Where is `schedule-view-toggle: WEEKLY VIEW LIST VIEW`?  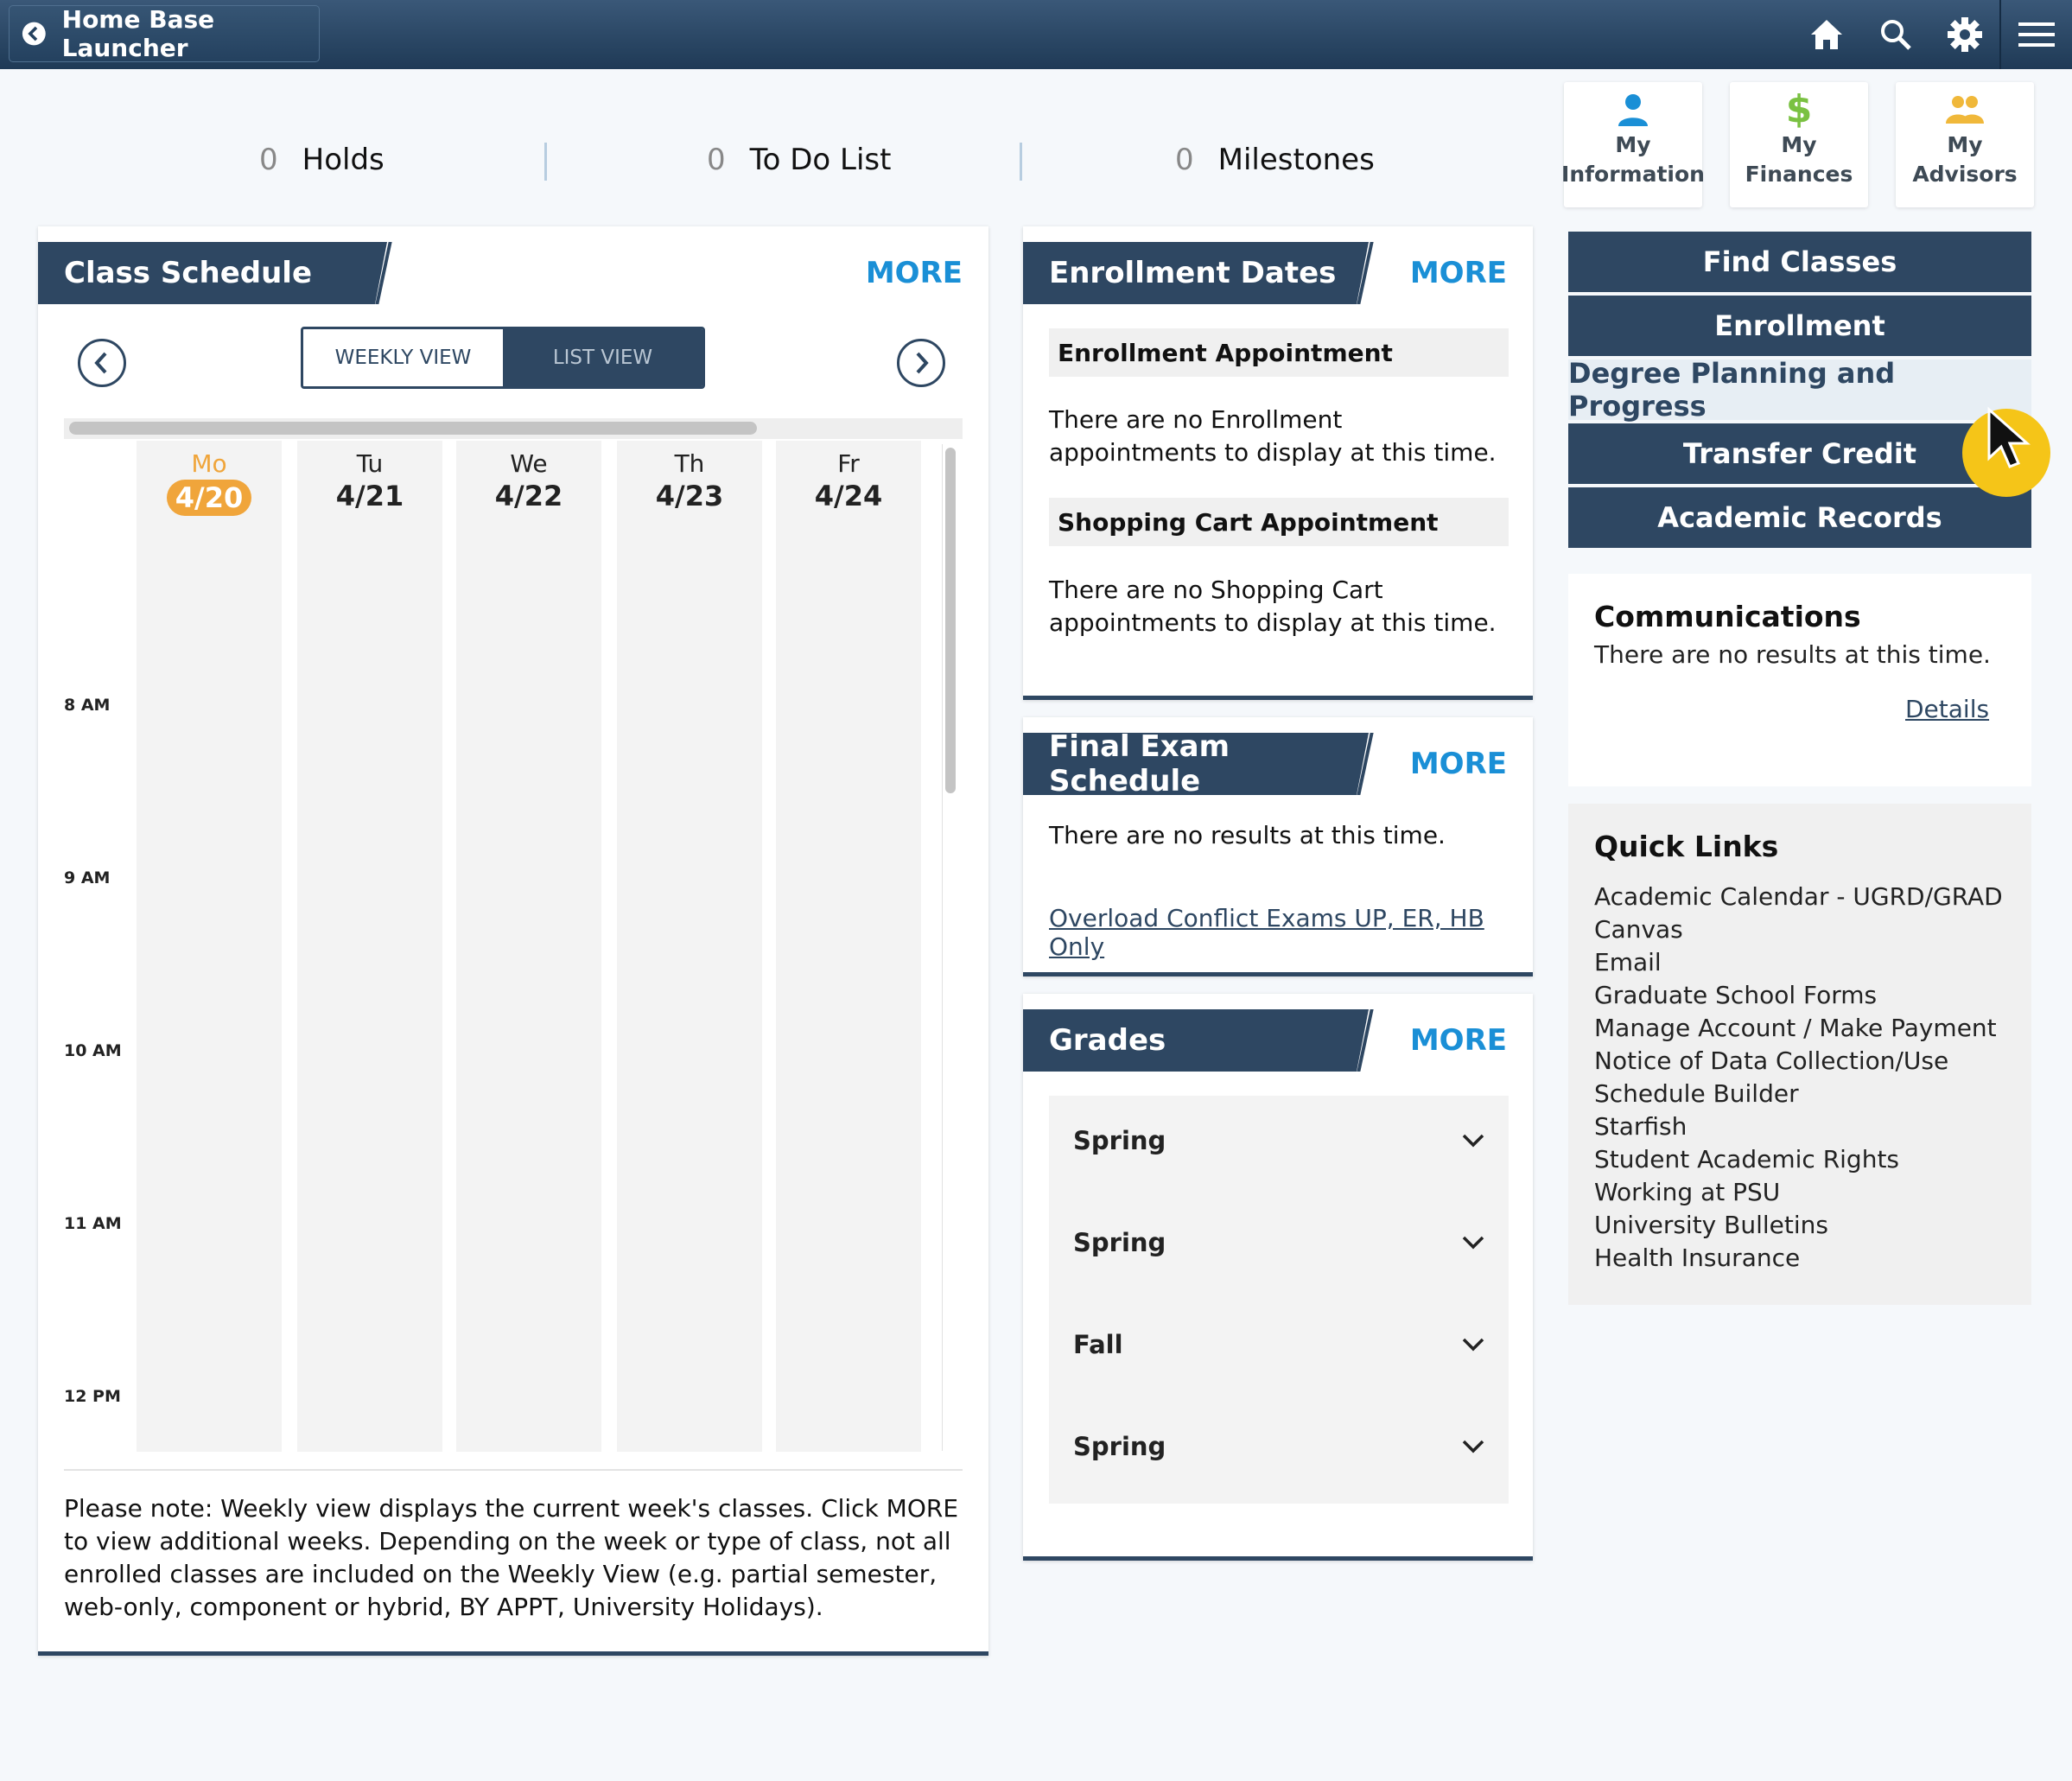
schedule-view-toggle: WEEKLY VIEW LIST VIEW is located at coordinates (503, 358).